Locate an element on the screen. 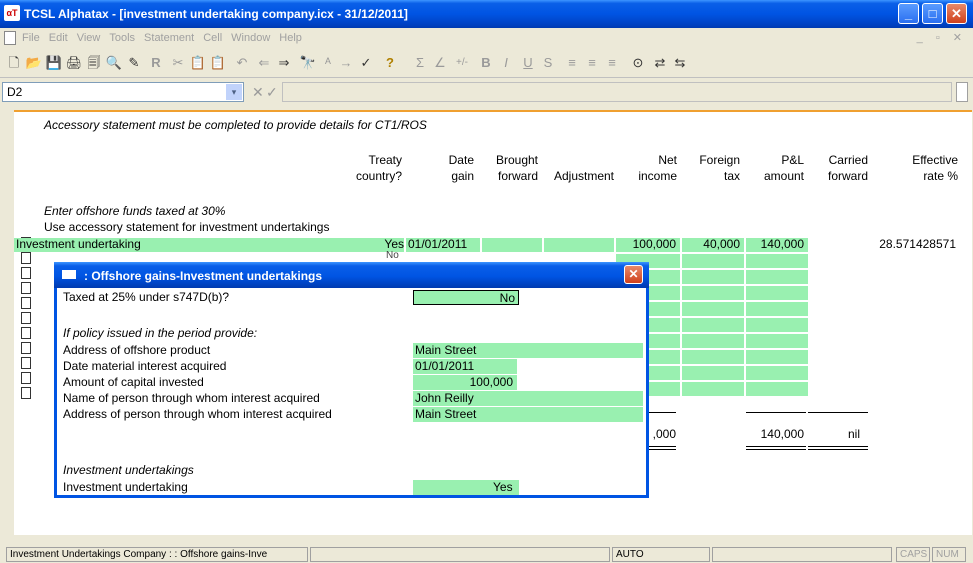  chevron-down-icon: ▾ is located at coordinates (234, 92).